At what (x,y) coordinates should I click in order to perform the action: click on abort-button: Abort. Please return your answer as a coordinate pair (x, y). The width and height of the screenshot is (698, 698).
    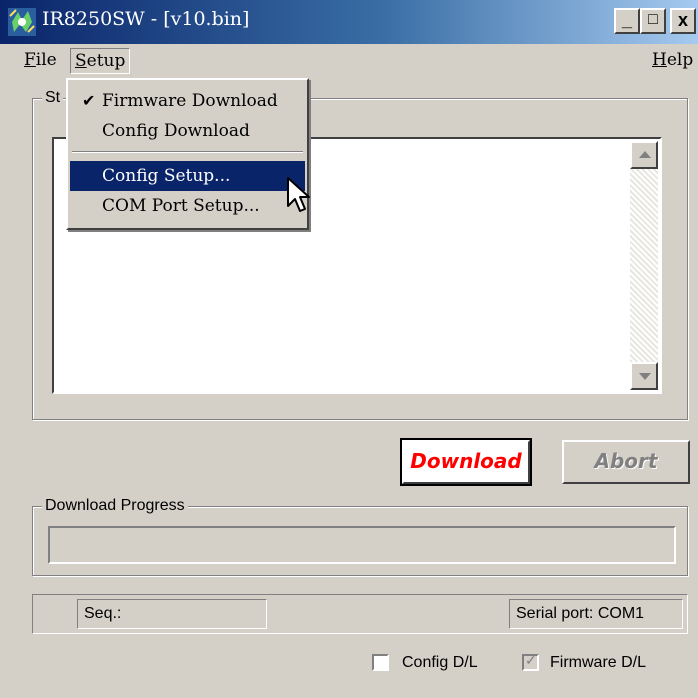
    Looking at the image, I should click on (626, 462).